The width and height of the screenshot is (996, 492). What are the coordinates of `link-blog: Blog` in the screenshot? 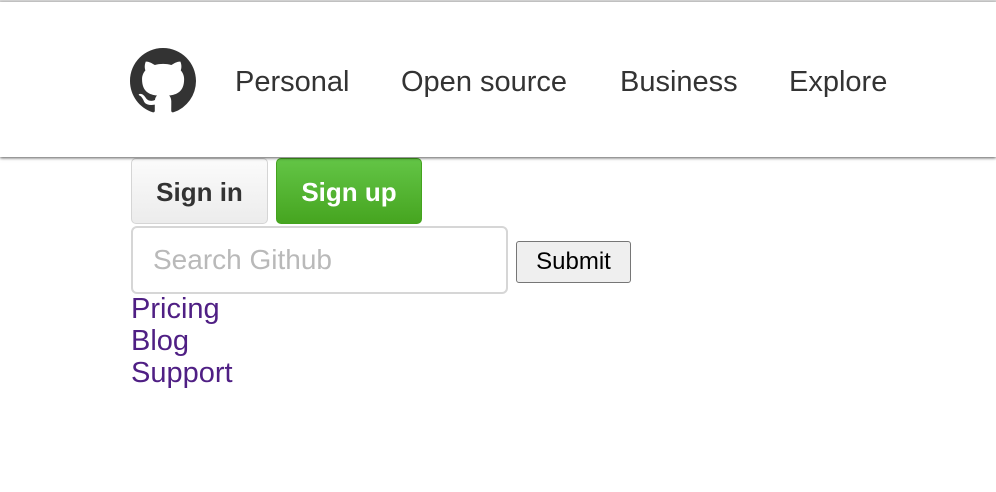 It's located at (182, 341).